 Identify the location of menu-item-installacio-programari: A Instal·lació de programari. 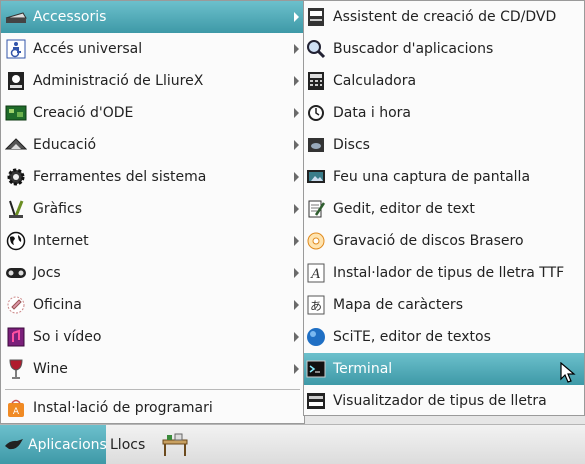
(152, 408).